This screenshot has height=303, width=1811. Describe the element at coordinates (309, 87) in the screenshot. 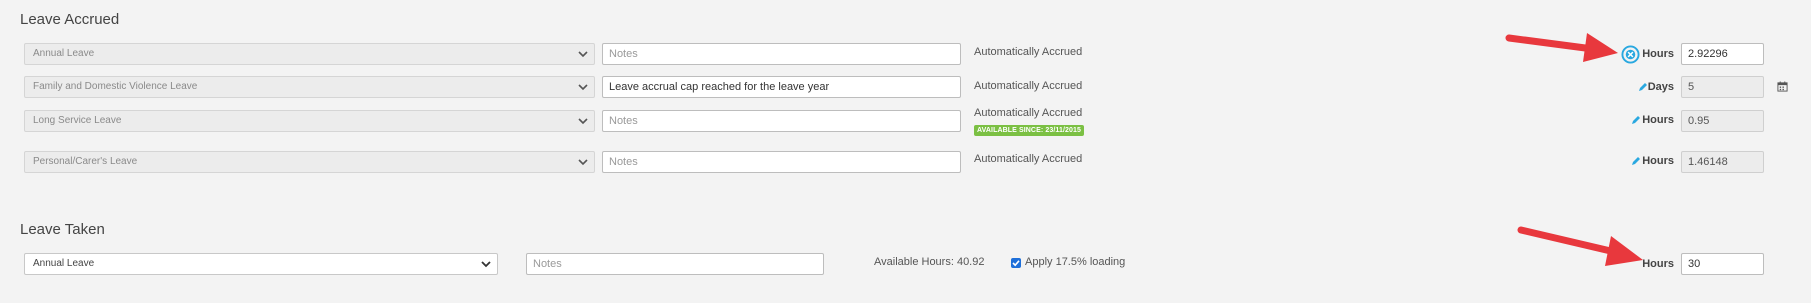

I see `leave-type-select-family: Family and Domestic Violence Leave` at that location.